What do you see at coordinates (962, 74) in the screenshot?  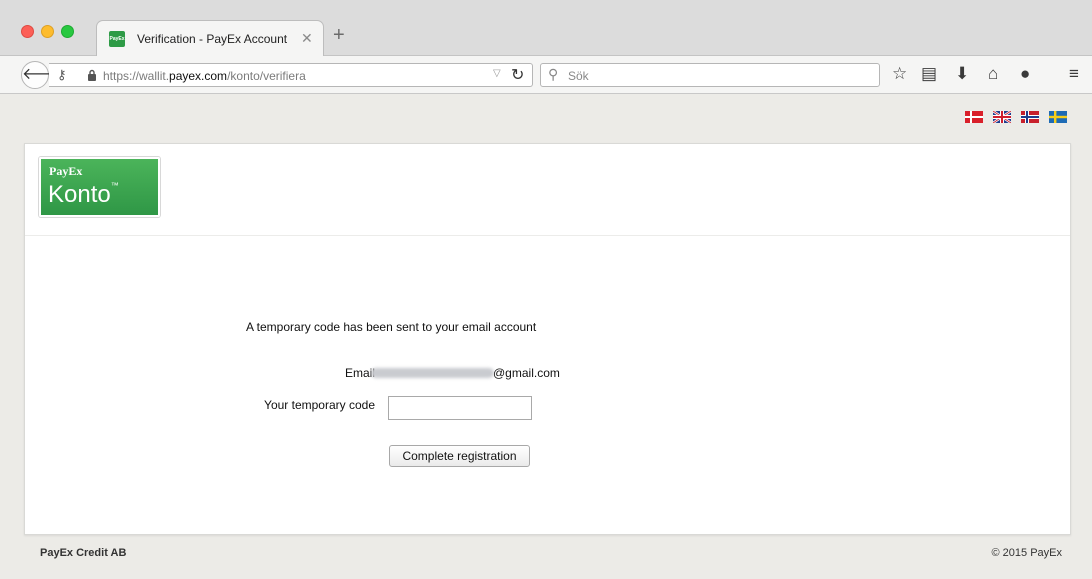 I see `download-icon: ⬇` at bounding box center [962, 74].